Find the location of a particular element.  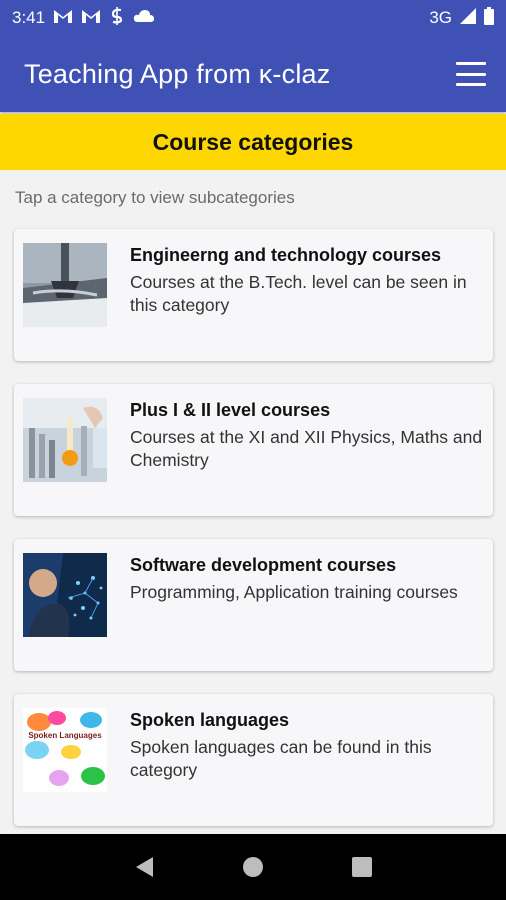

status-right: 3G is located at coordinates (461, 18).